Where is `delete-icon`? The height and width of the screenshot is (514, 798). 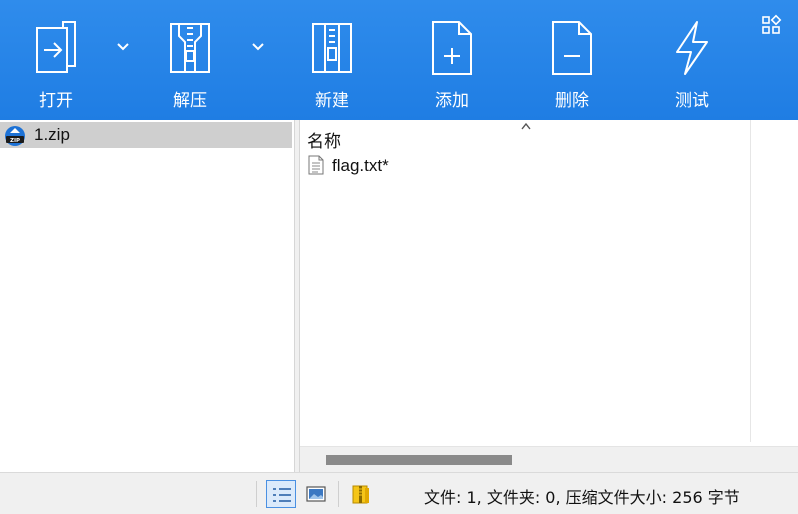
delete-icon is located at coordinates (572, 48).